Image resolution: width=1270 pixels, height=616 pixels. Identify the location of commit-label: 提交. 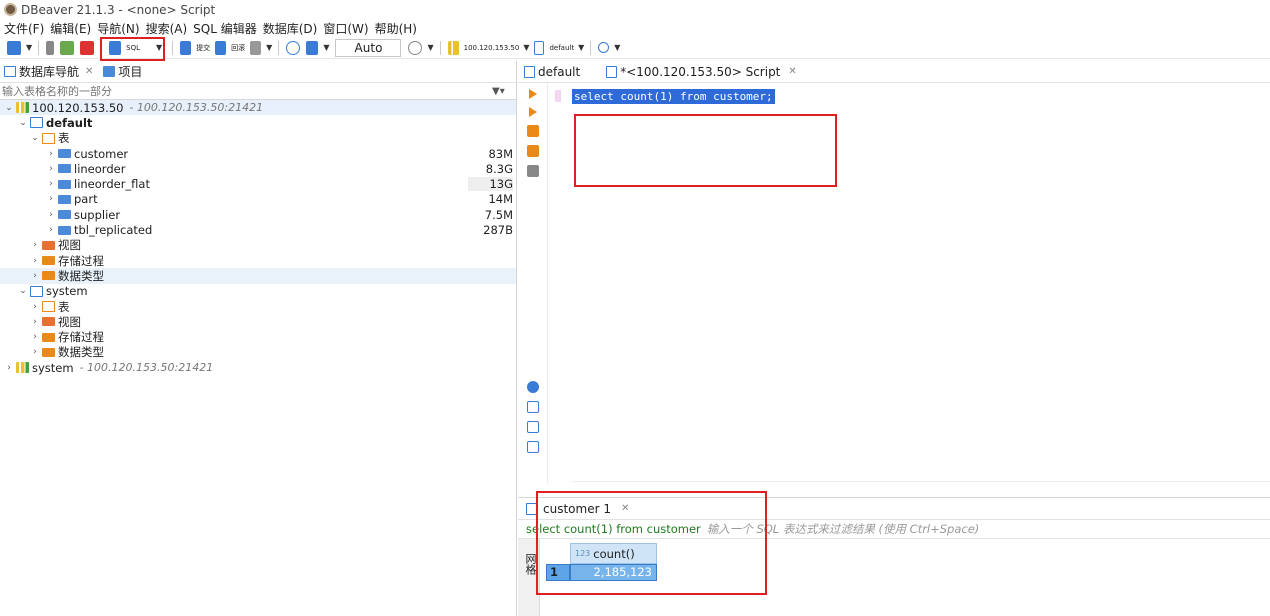
(203, 48).